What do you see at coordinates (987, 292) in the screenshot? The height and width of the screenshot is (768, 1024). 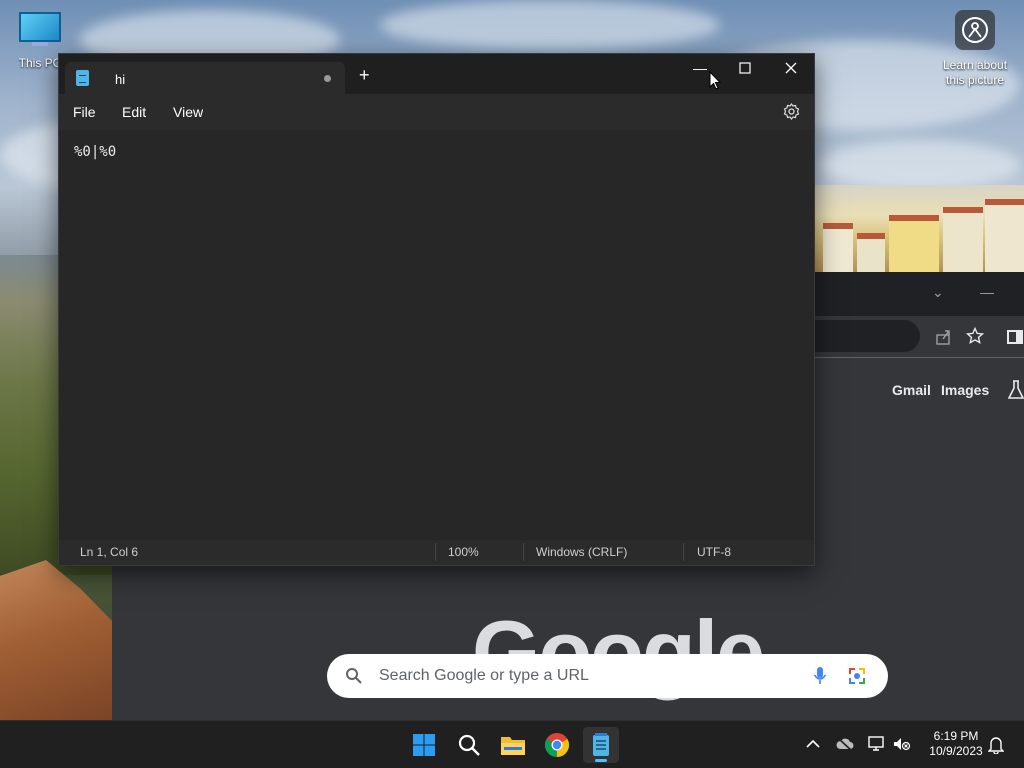 I see `minimize-icon: —` at bounding box center [987, 292].